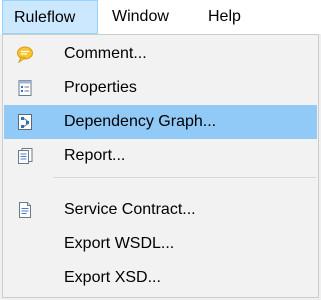 The image size is (321, 300). Describe the element at coordinates (140, 17) in the screenshot. I see `menu-window: Window` at that location.